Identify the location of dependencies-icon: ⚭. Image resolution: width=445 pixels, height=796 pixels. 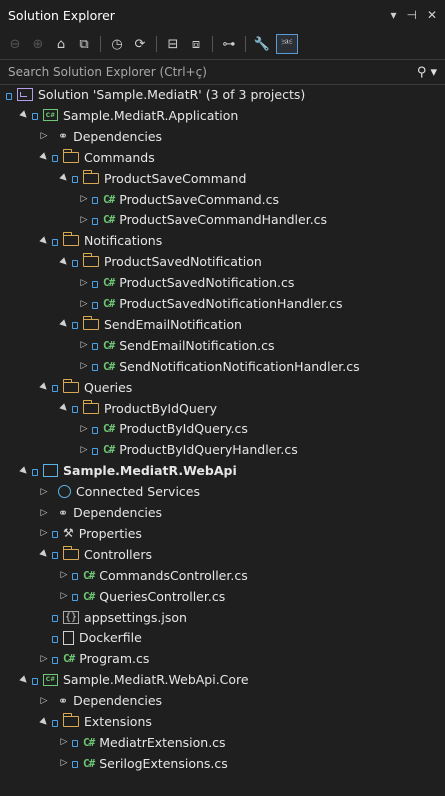
(63, 136).